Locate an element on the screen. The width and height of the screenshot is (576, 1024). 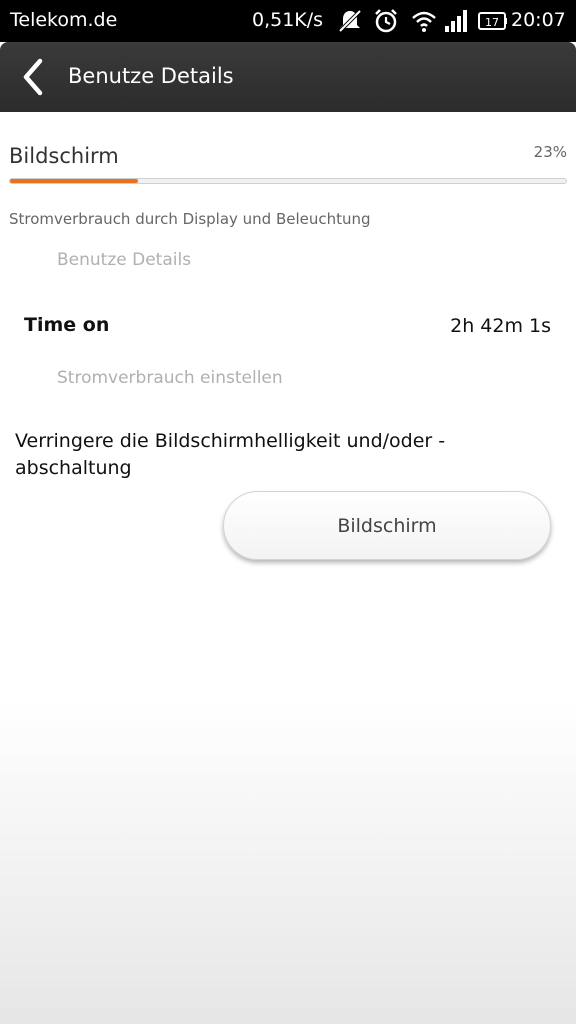
status-bar: Telekom.de 0,51K/s 17 20:07 is located at coordinates (288, 21).